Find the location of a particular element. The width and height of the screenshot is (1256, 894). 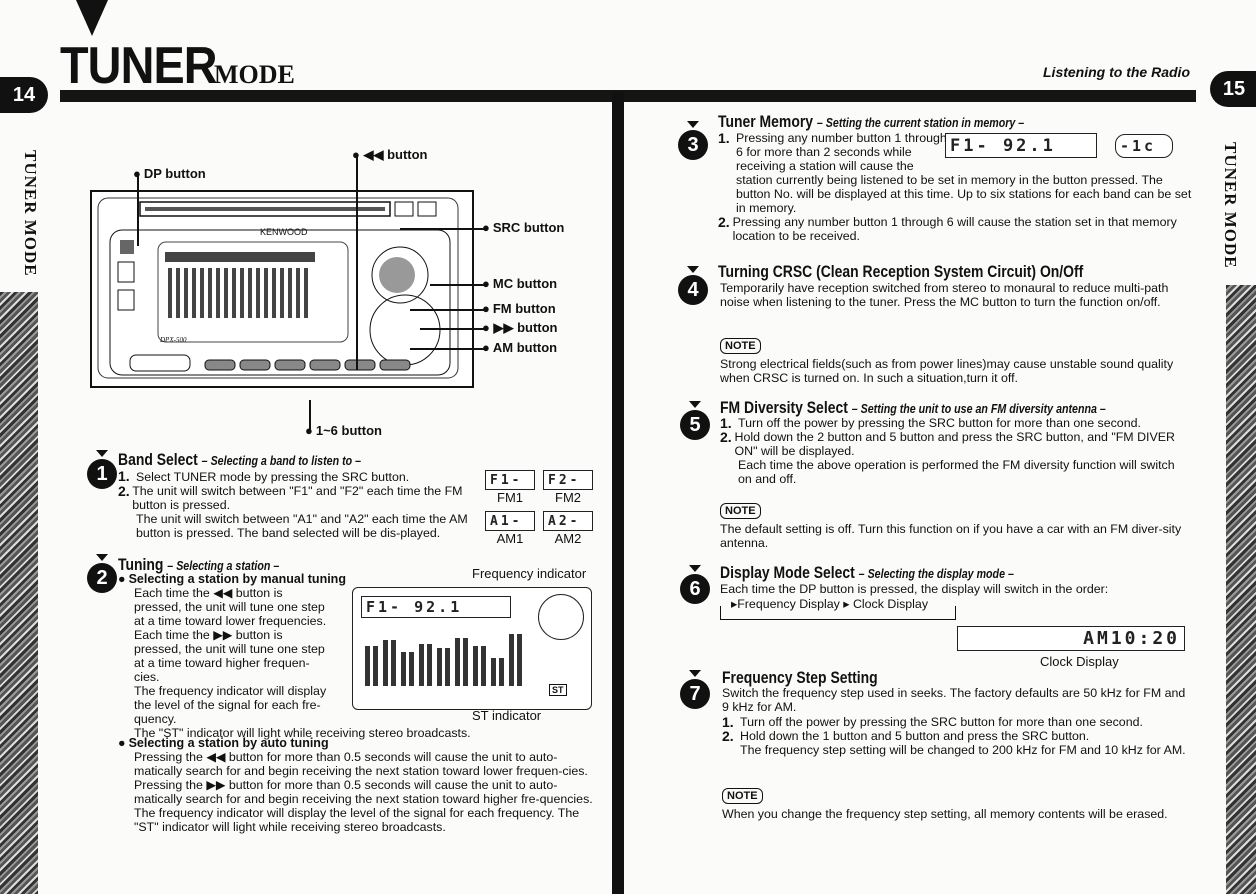

clock-display-caption: Clock Display is located at coordinates (1079, 661).